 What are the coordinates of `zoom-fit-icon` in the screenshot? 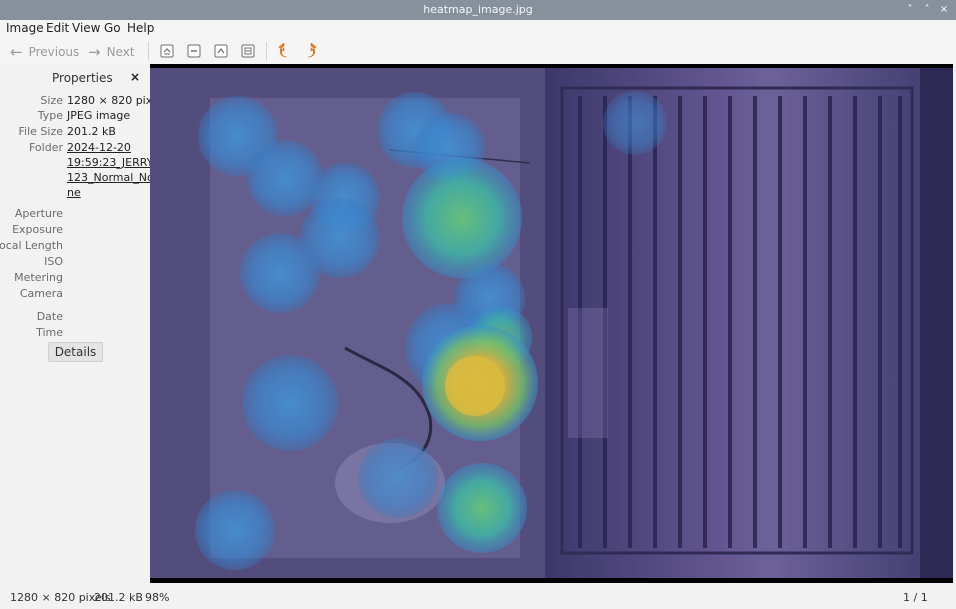 It's located at (167, 51).